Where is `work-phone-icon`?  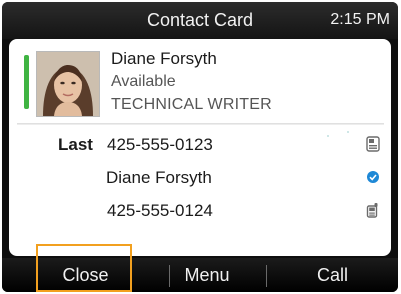 work-phone-icon is located at coordinates (373, 144).